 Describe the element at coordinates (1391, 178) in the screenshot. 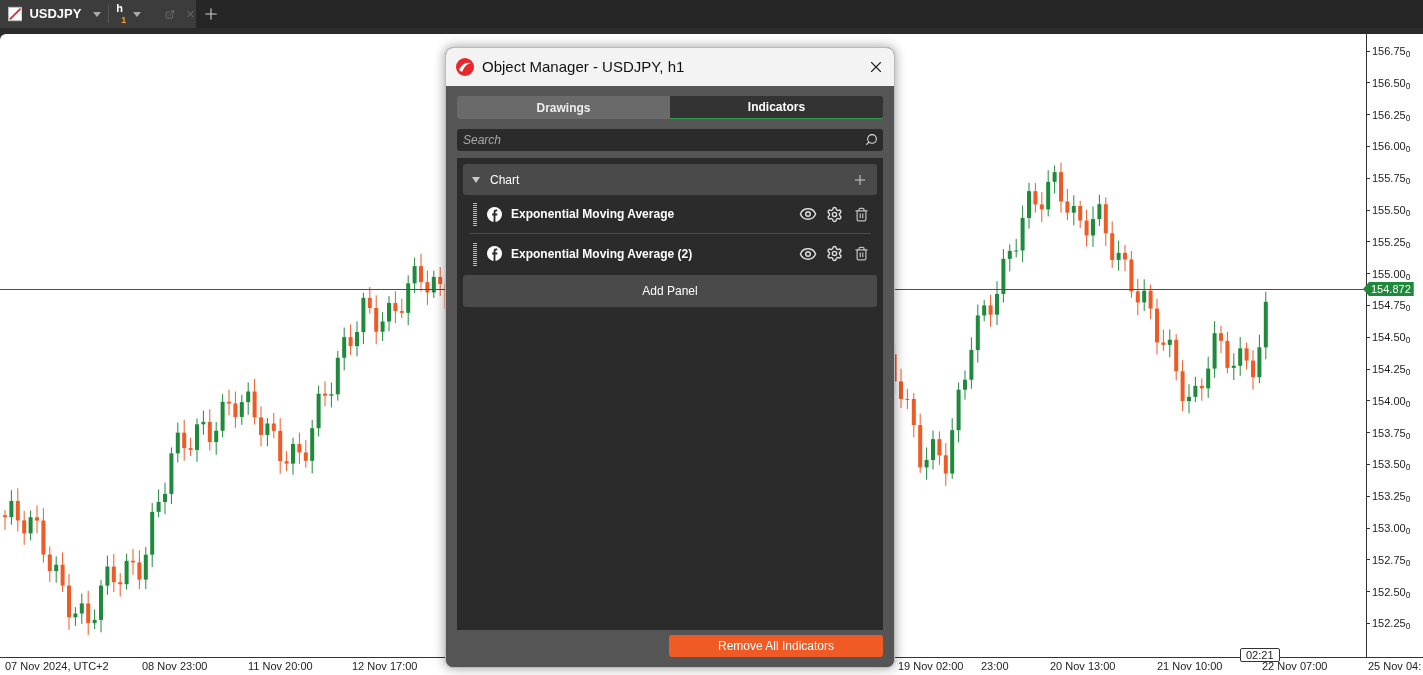

I see `price-label: 155.75$_{0}$` at that location.